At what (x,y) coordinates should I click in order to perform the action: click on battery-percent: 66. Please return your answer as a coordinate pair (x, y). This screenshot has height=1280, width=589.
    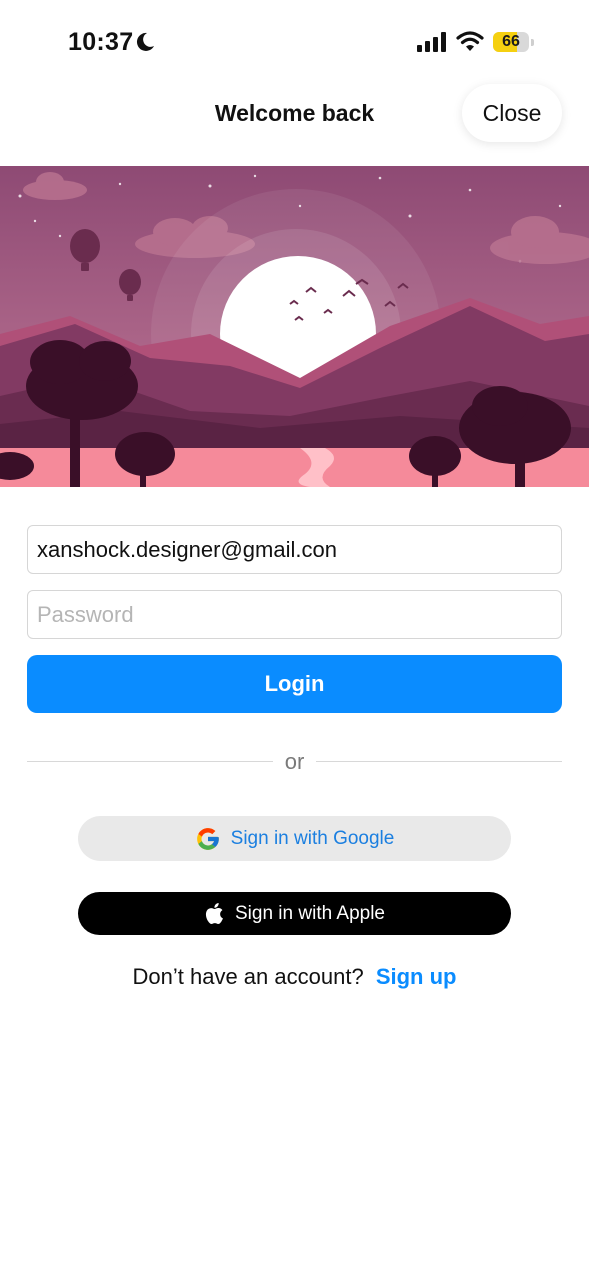
    Looking at the image, I should click on (511, 41).